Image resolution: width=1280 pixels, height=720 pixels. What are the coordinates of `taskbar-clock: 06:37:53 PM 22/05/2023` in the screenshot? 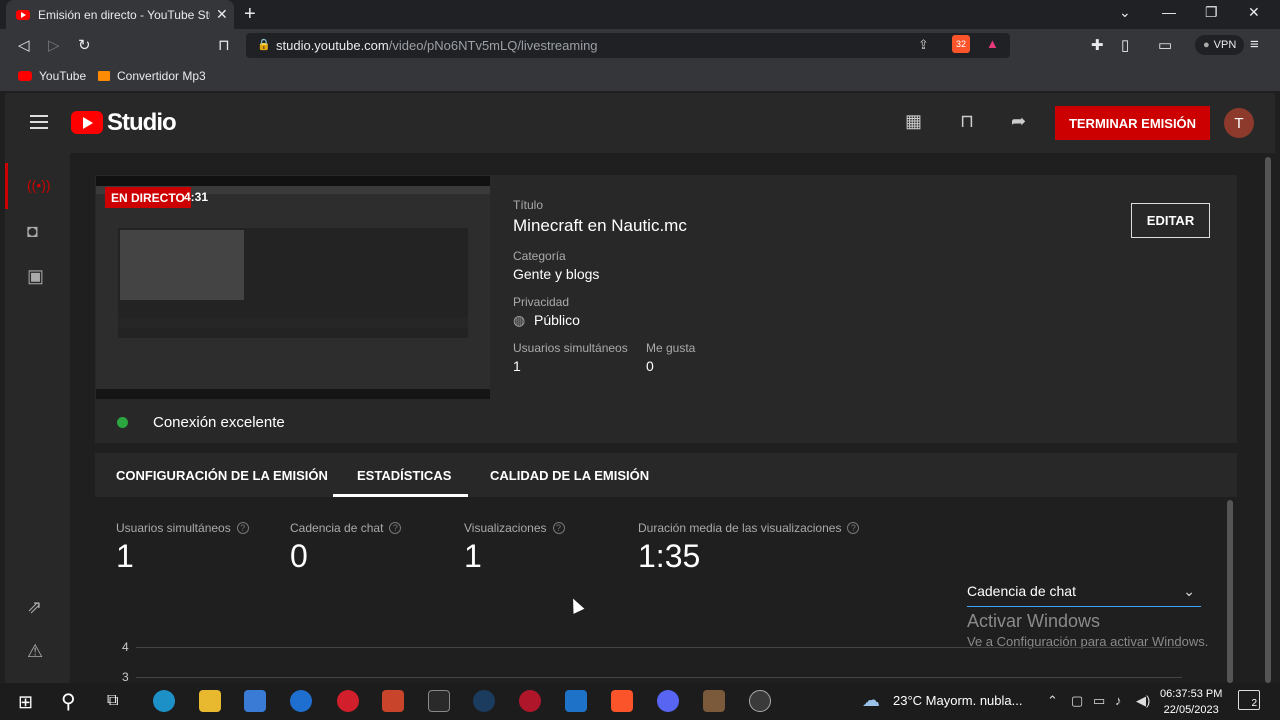 It's located at (1191, 702).